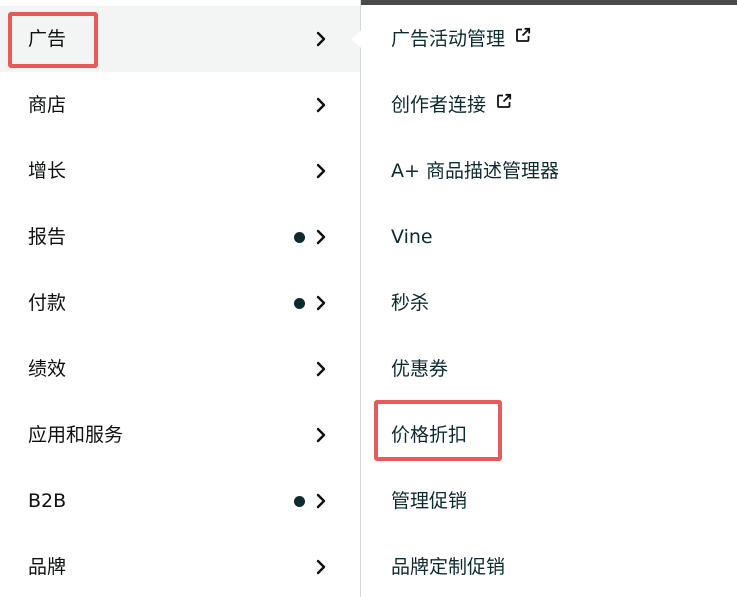  I want to click on sub-item-creator-connections: 创作者连接, so click(549, 105).